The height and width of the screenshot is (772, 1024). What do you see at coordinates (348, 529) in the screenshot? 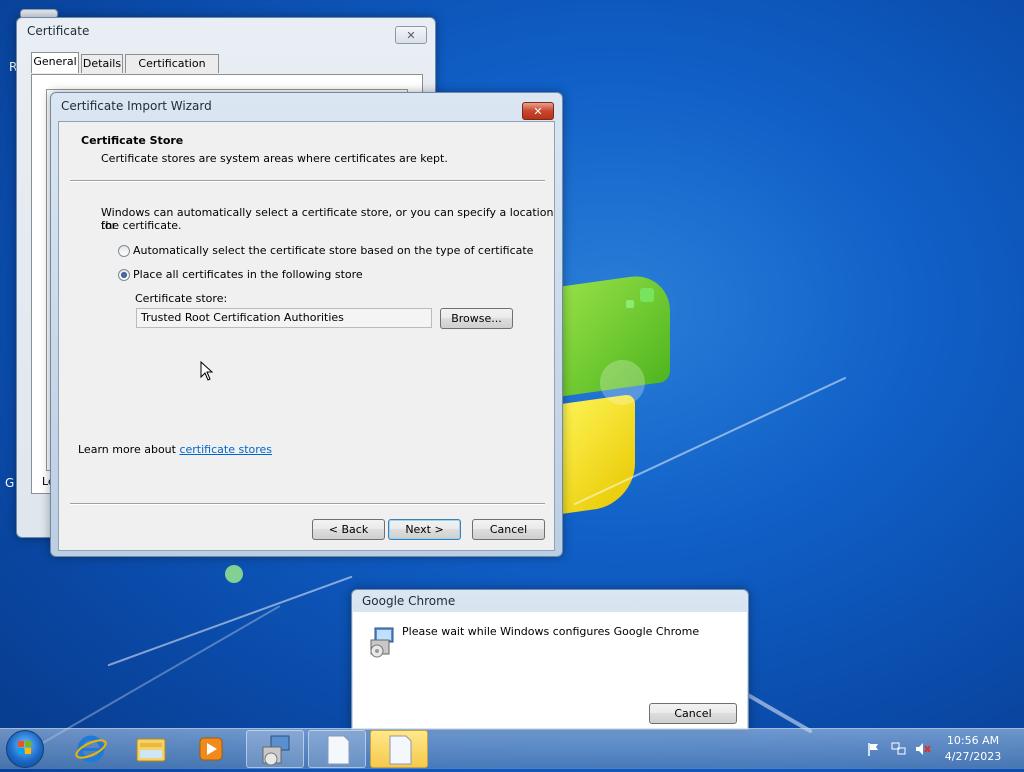
I see `back-button: < Back` at bounding box center [348, 529].